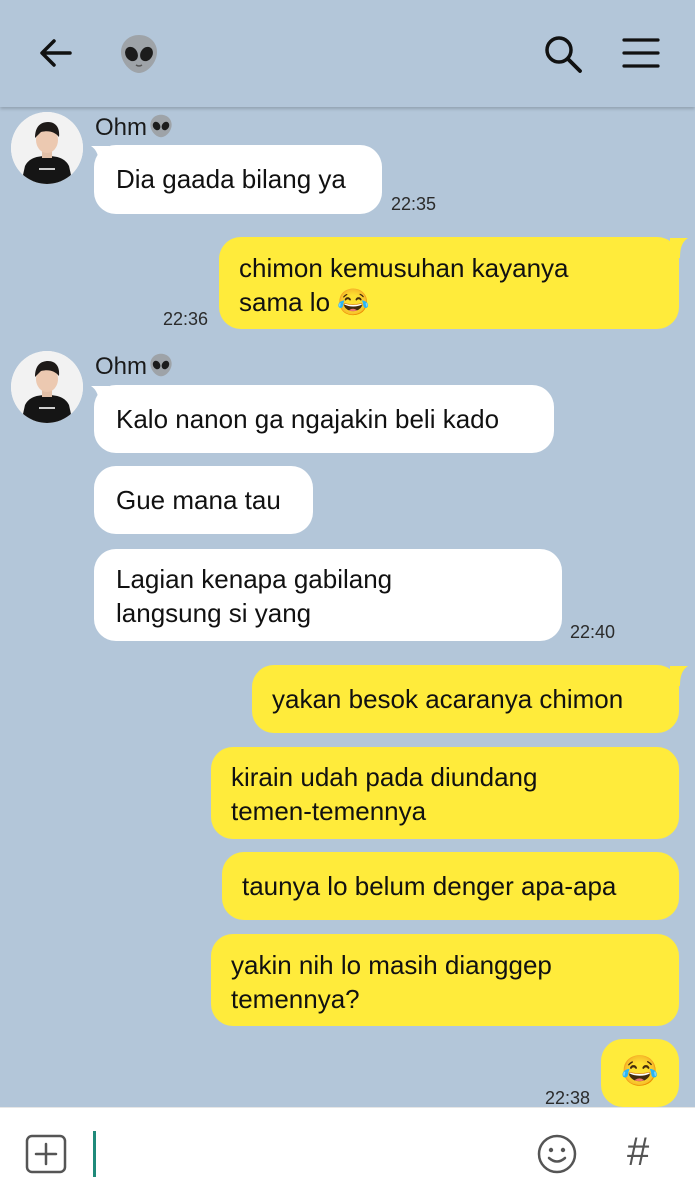 The height and width of the screenshot is (1201, 695). Describe the element at coordinates (449, 302) in the screenshot. I see `message-line-with-emoji: sama lo 😂` at that location.